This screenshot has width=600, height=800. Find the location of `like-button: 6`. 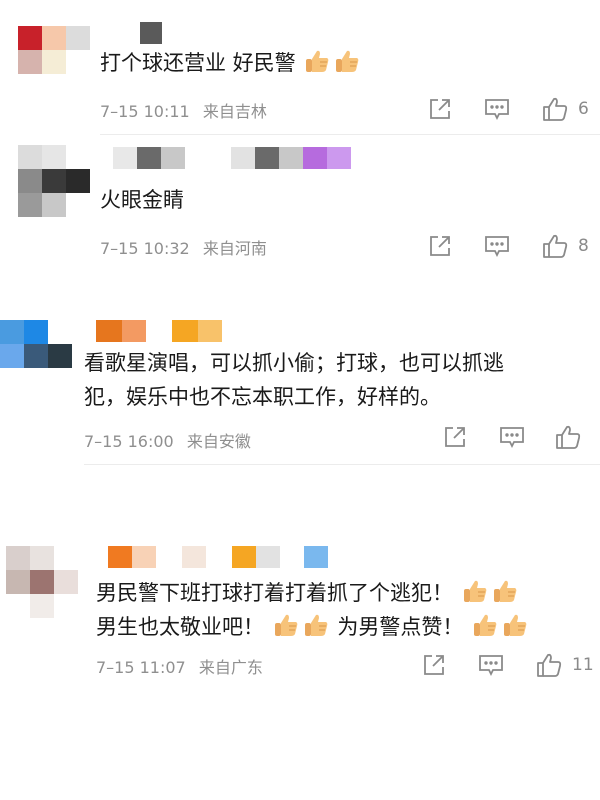

like-button: 6 is located at coordinates (565, 109).